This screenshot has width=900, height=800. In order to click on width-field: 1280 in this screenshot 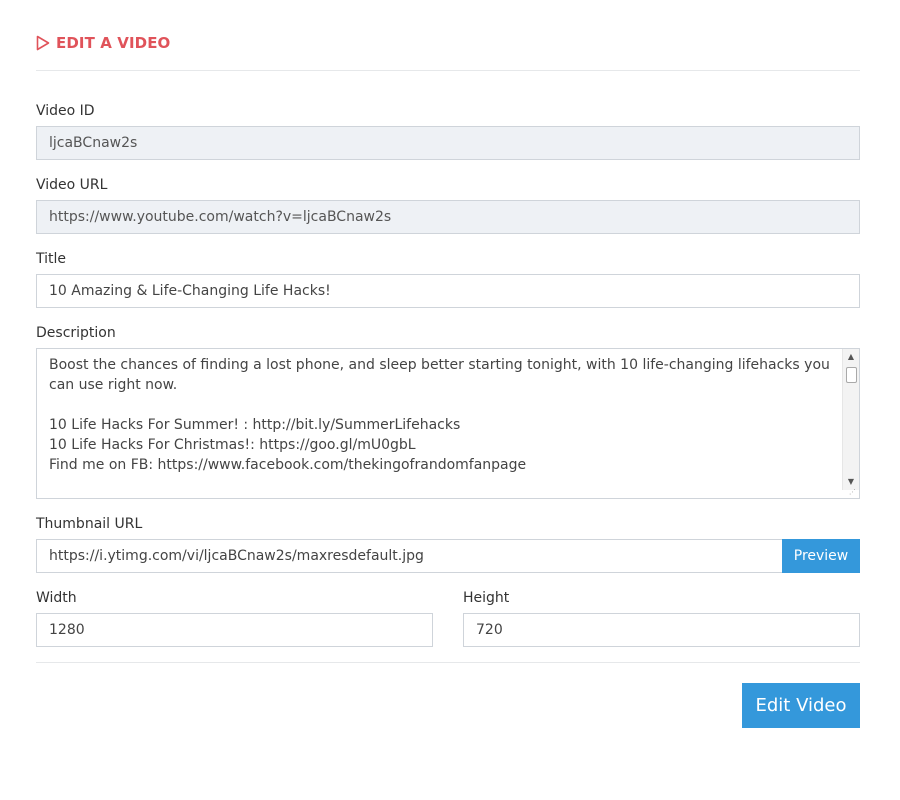, I will do `click(234, 630)`.